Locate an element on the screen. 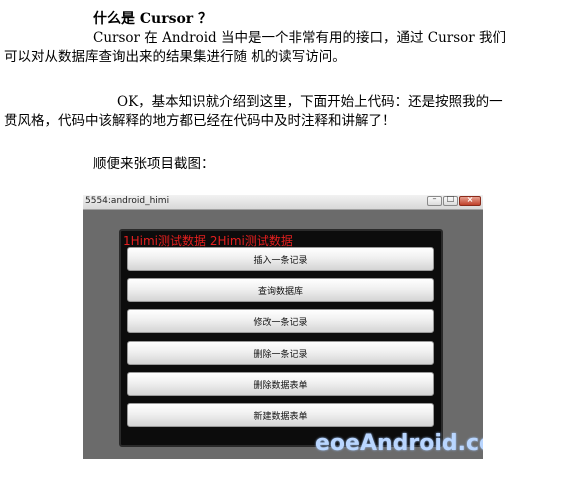 The height and width of the screenshot is (477, 569). ok-line-2: 贯风格，代码中该解释的地方都已经在代码中及时注释和讲解了！ is located at coordinates (200, 121).